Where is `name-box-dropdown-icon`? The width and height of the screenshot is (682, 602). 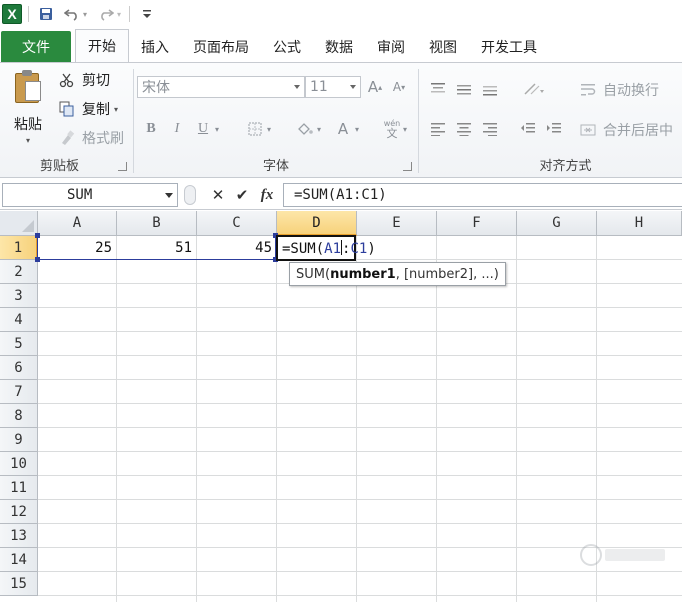 name-box-dropdown-icon is located at coordinates (169, 195).